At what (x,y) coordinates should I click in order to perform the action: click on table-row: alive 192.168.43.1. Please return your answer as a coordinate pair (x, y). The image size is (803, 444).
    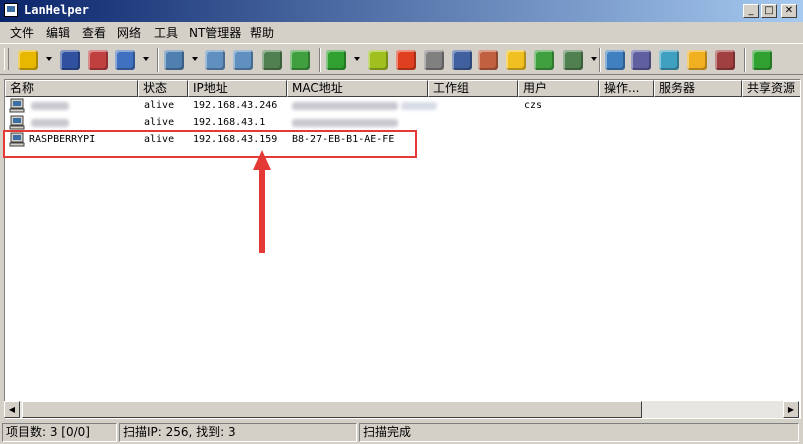
    Looking at the image, I should click on (402, 122).